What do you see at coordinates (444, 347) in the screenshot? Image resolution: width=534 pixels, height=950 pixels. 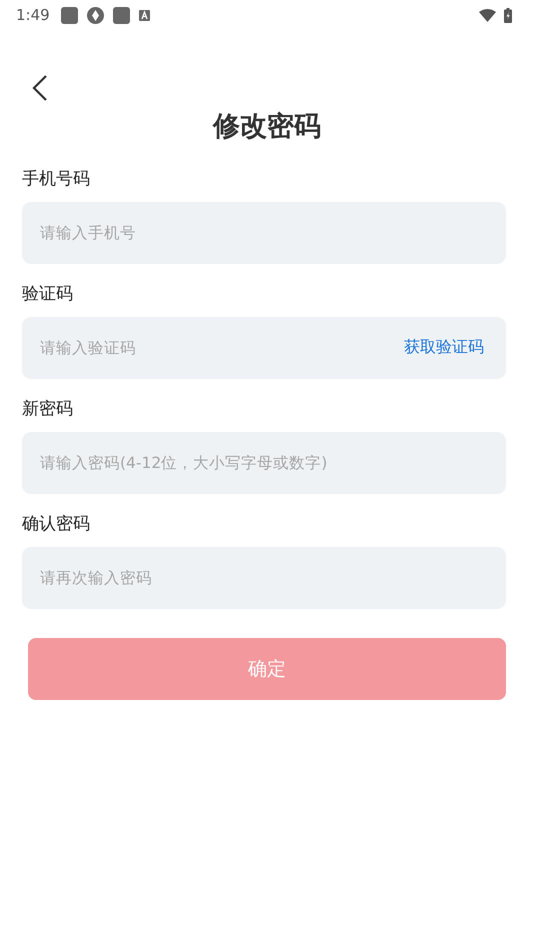 I see `get-code-link: 获取验证码` at bounding box center [444, 347].